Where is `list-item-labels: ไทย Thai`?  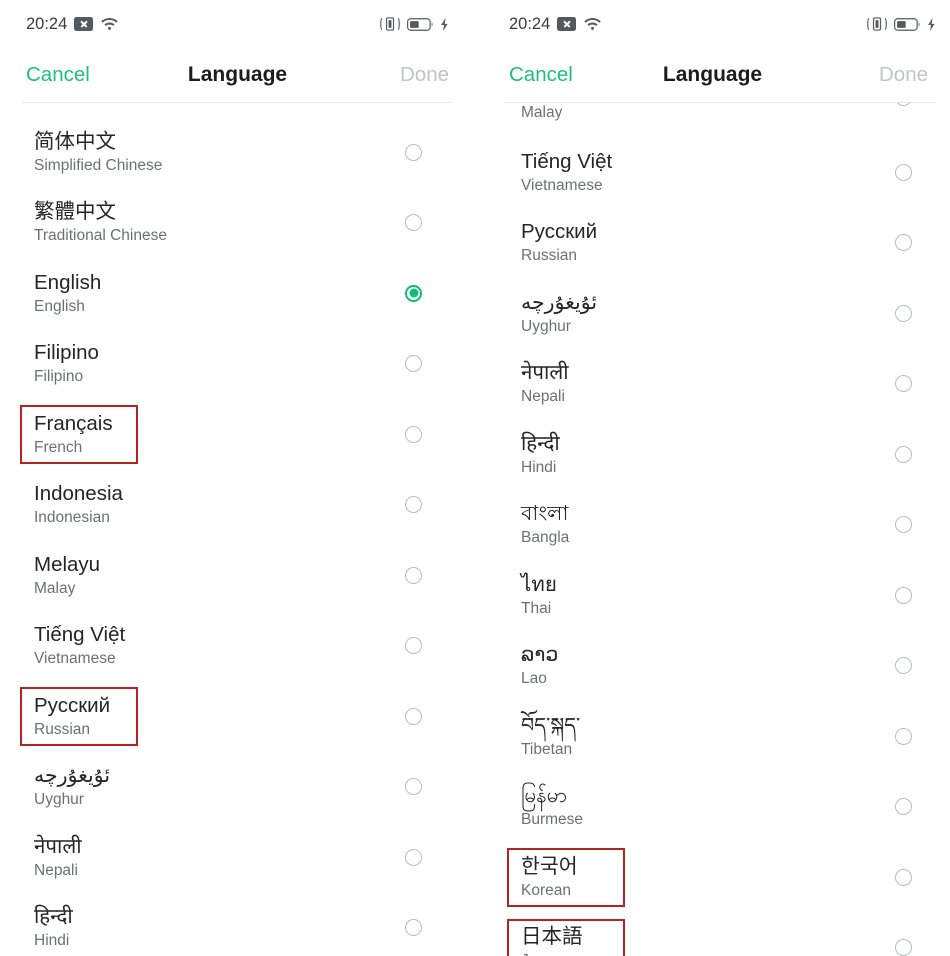 list-item-labels: ไทย Thai is located at coordinates (539, 595).